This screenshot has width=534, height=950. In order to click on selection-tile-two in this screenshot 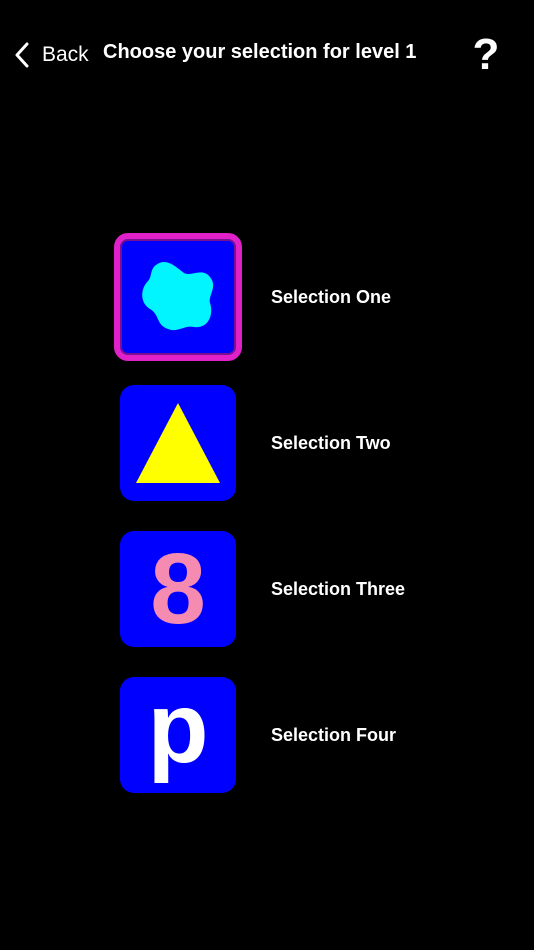, I will do `click(178, 443)`.